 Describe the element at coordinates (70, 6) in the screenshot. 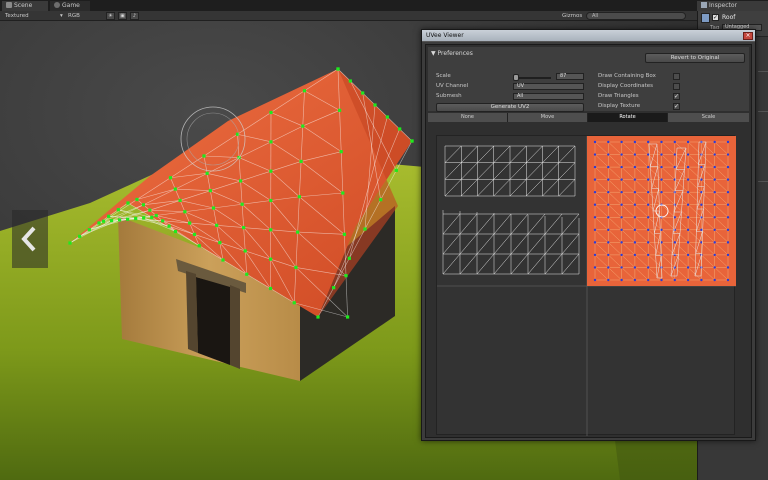

I see `tab-game: Game` at that location.